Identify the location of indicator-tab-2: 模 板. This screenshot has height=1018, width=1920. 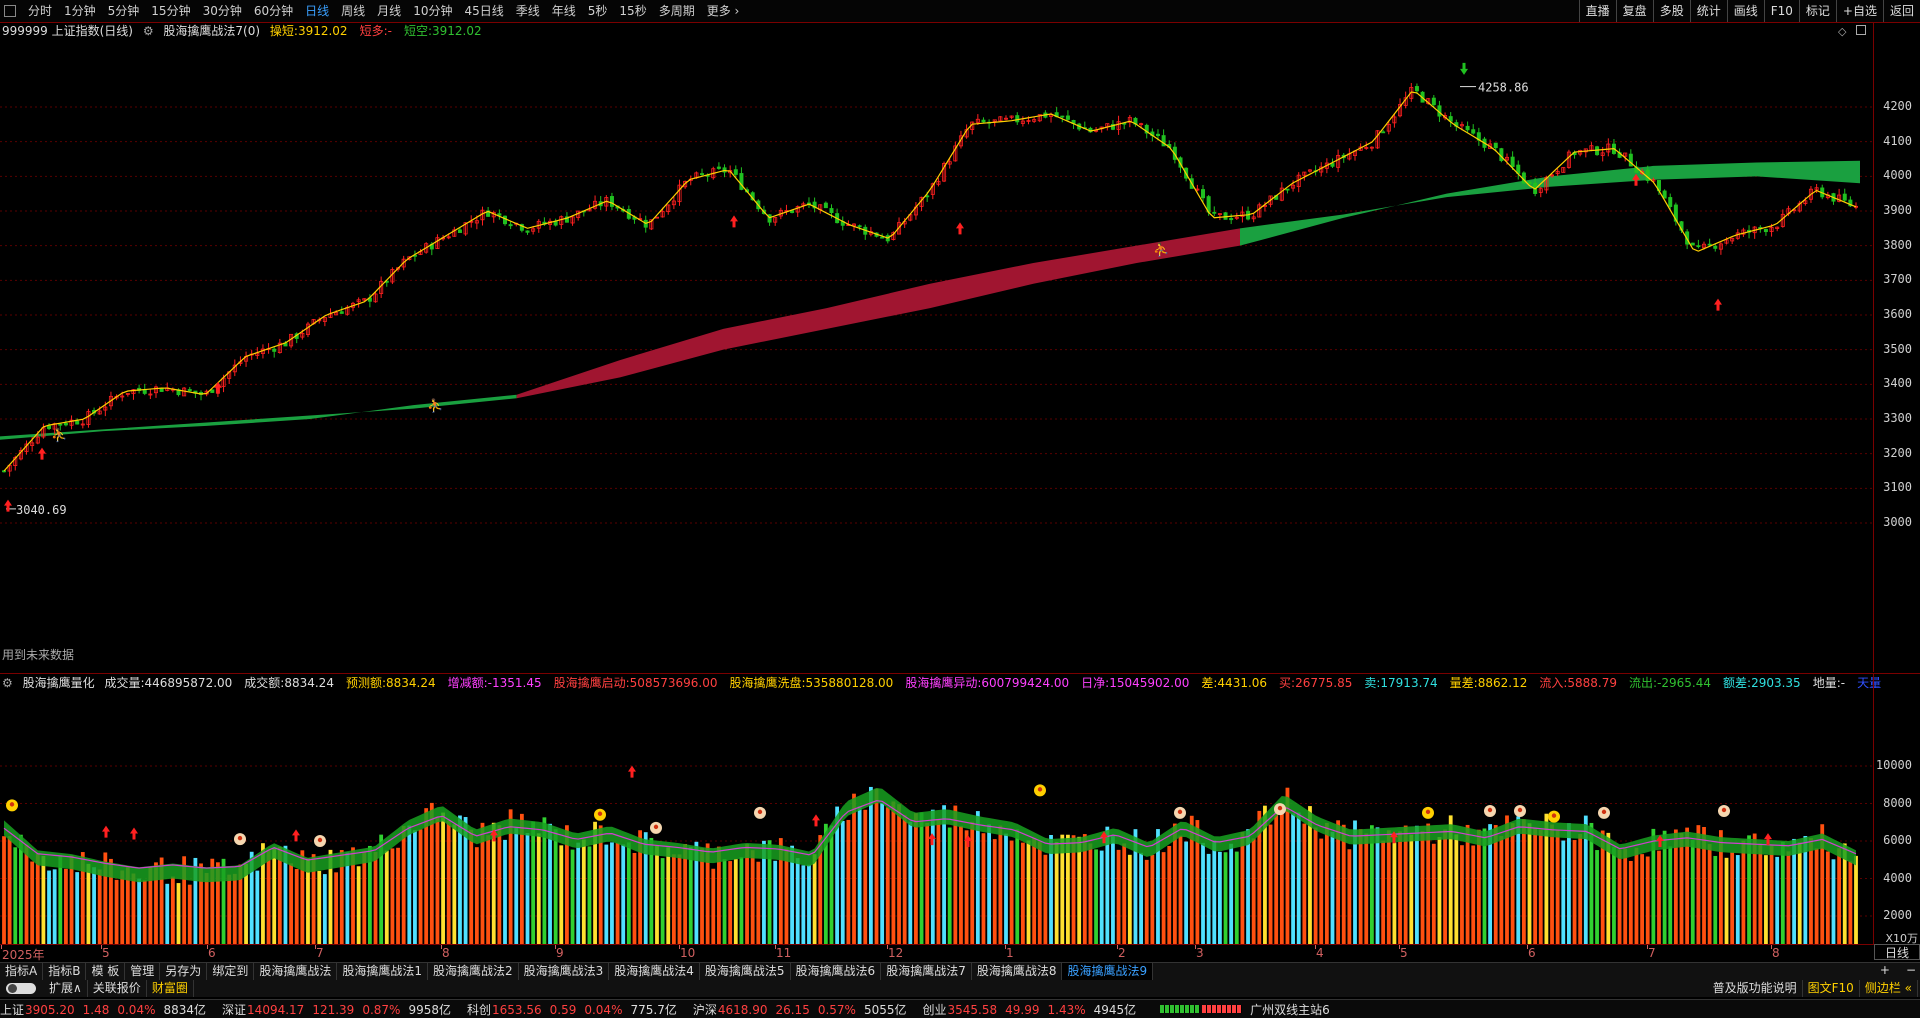
(106, 971).